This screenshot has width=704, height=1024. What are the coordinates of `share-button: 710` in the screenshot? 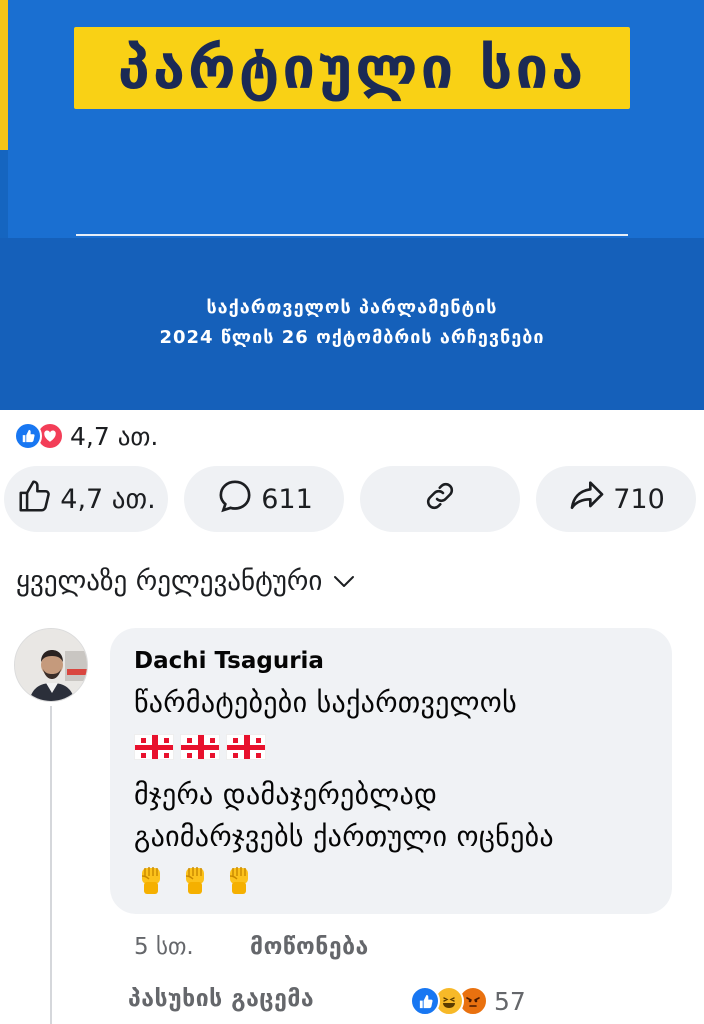 It's located at (616, 499).